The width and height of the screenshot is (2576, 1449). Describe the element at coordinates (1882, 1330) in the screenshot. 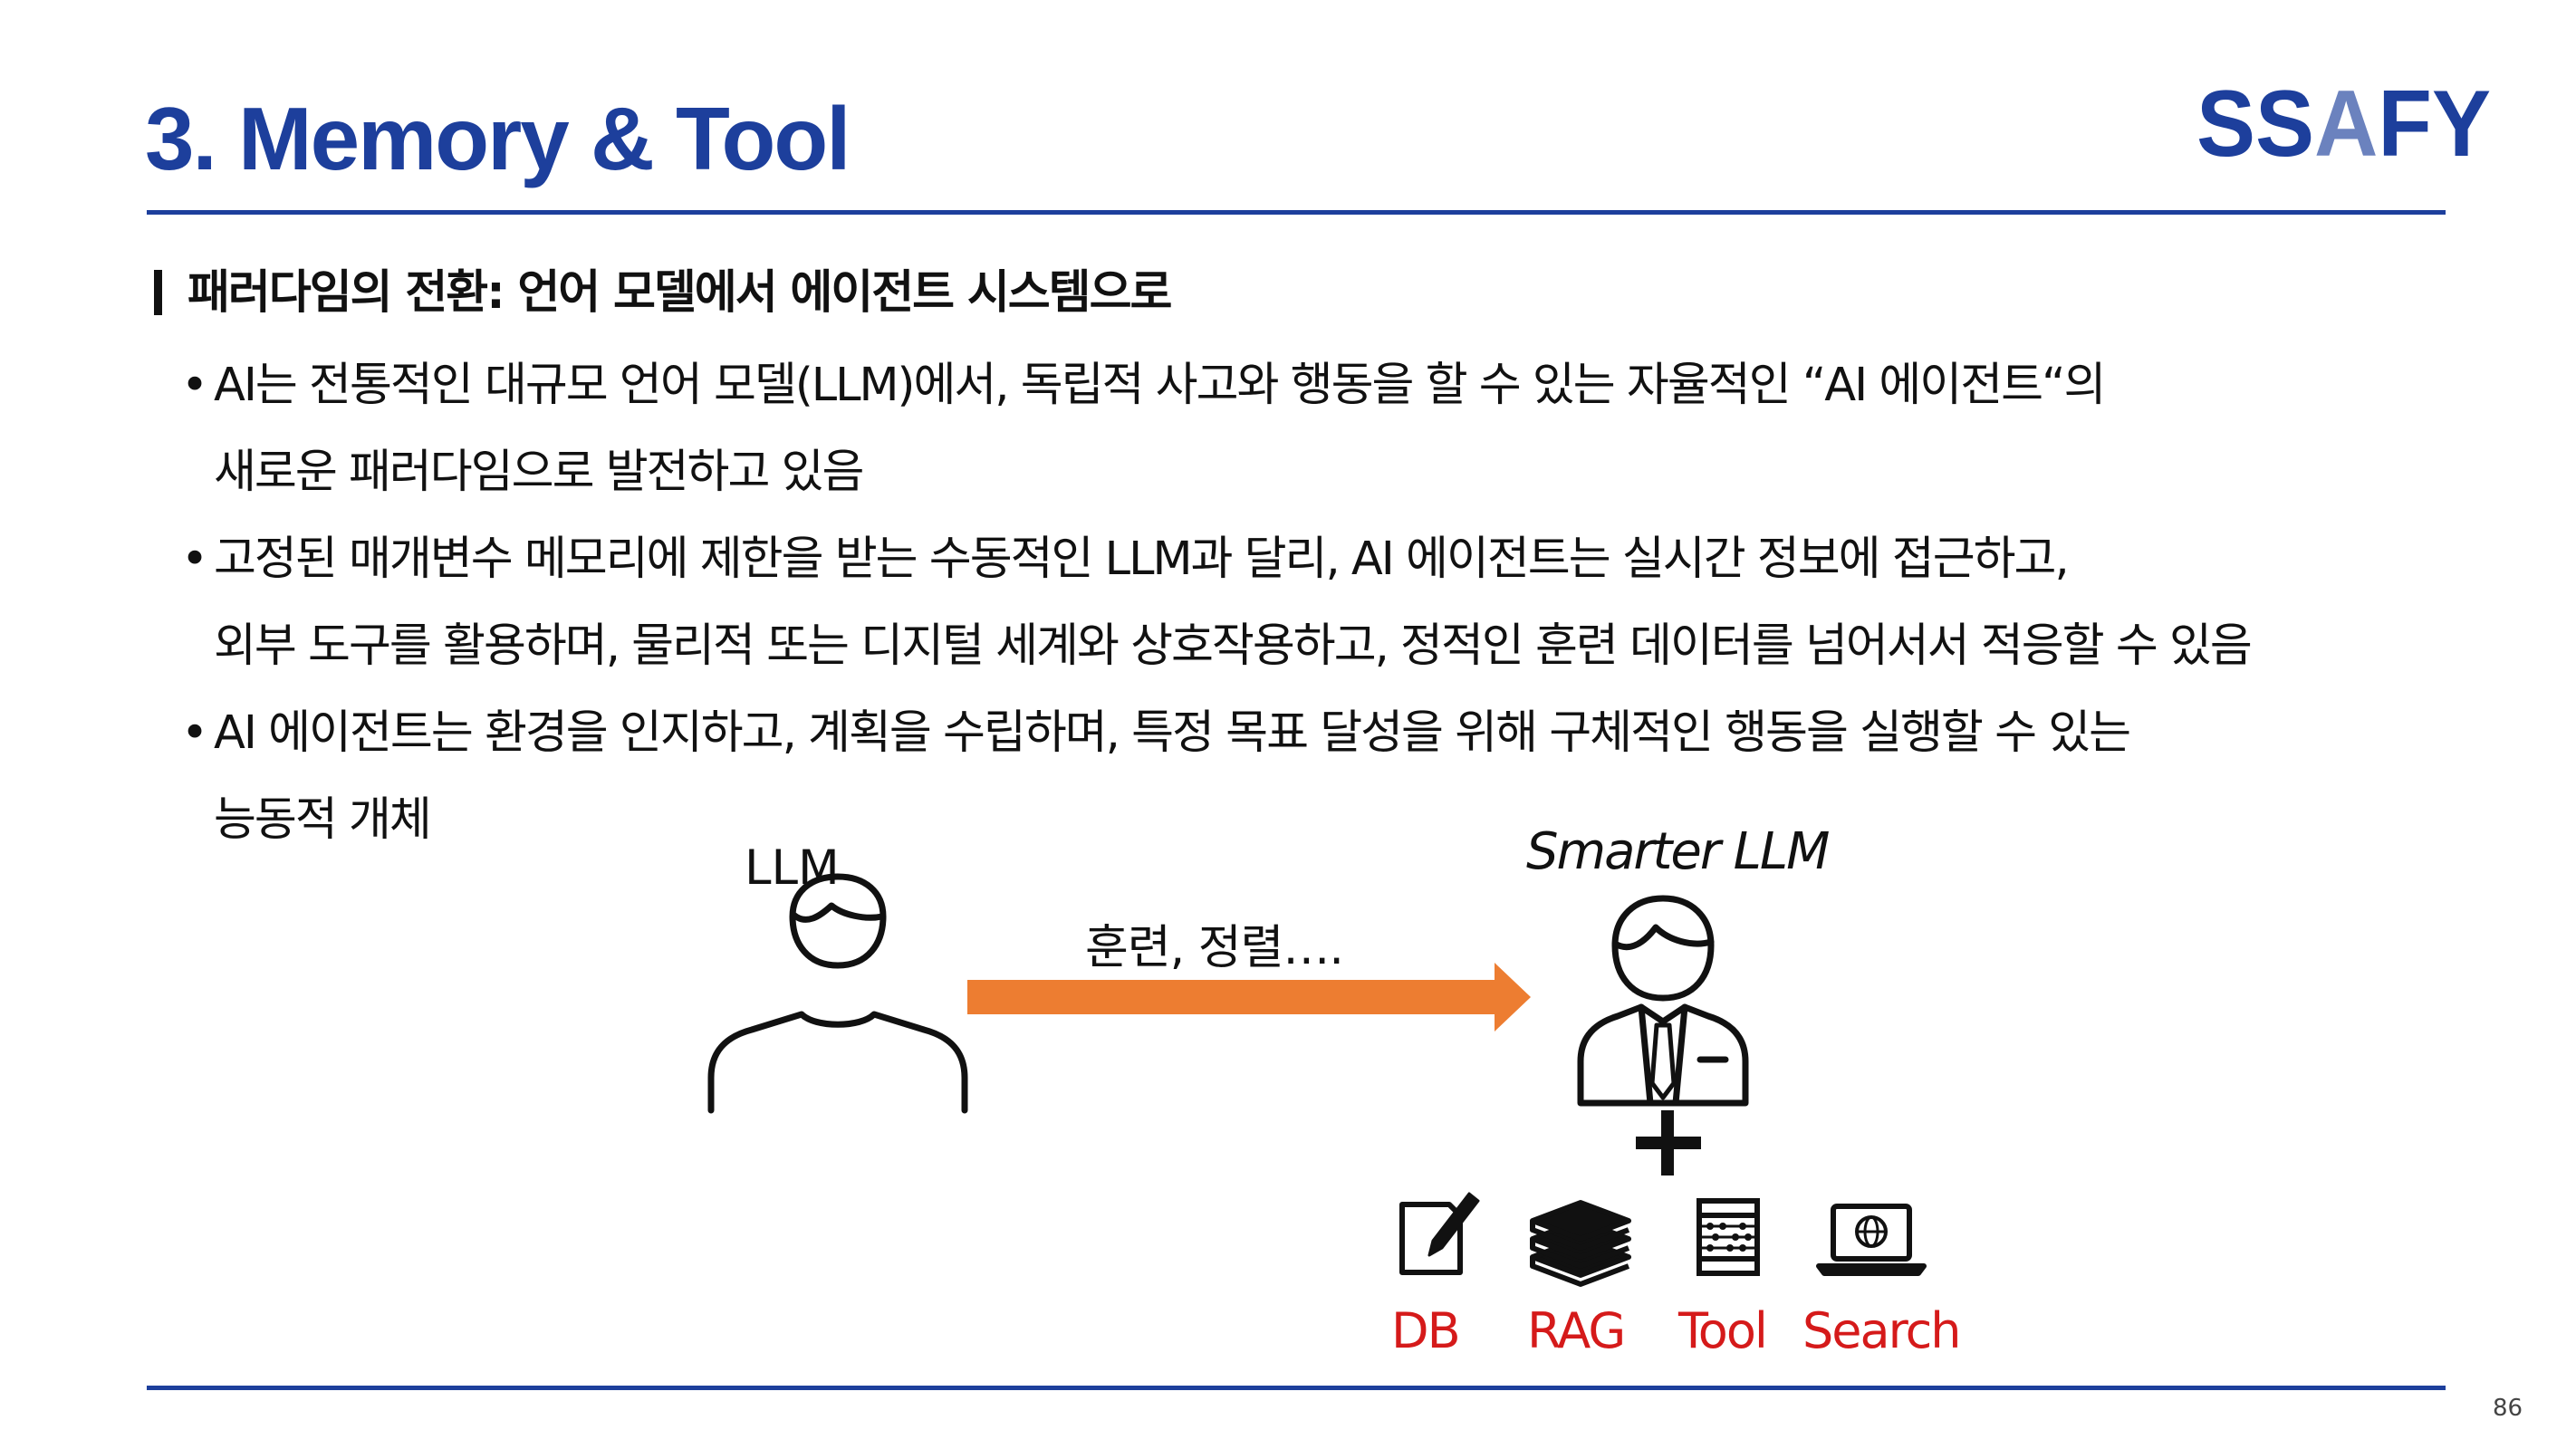

I see `tool-label-search: Search` at that location.